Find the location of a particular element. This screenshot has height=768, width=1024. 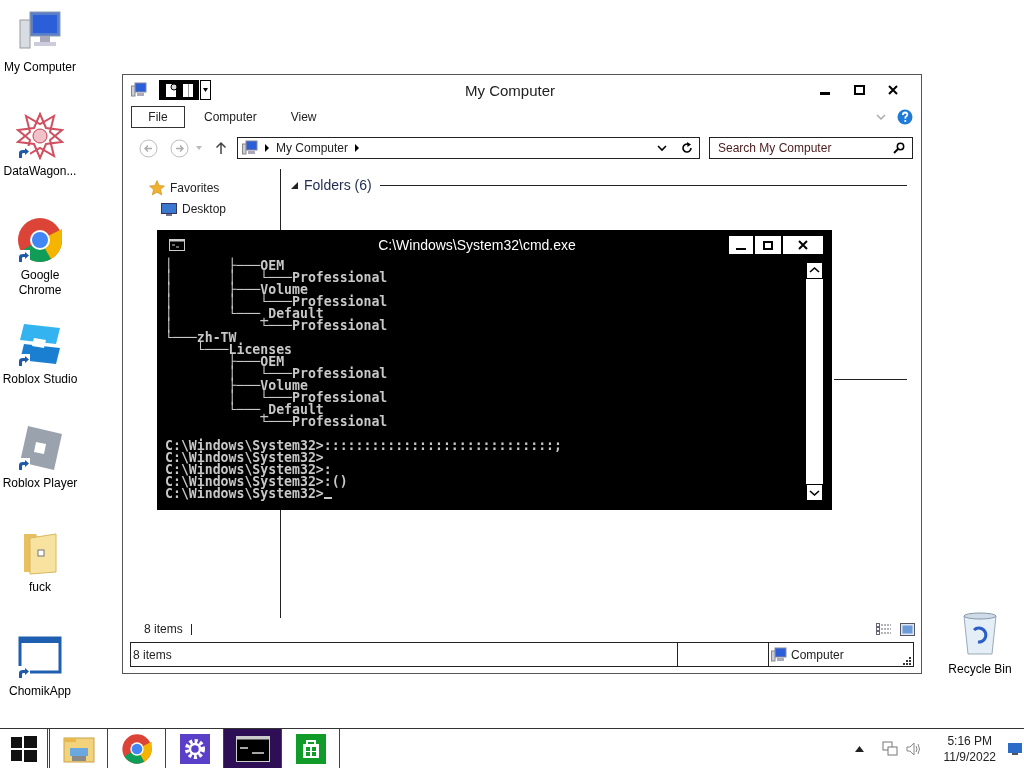

desktop-icon is located at coordinates (169, 208).